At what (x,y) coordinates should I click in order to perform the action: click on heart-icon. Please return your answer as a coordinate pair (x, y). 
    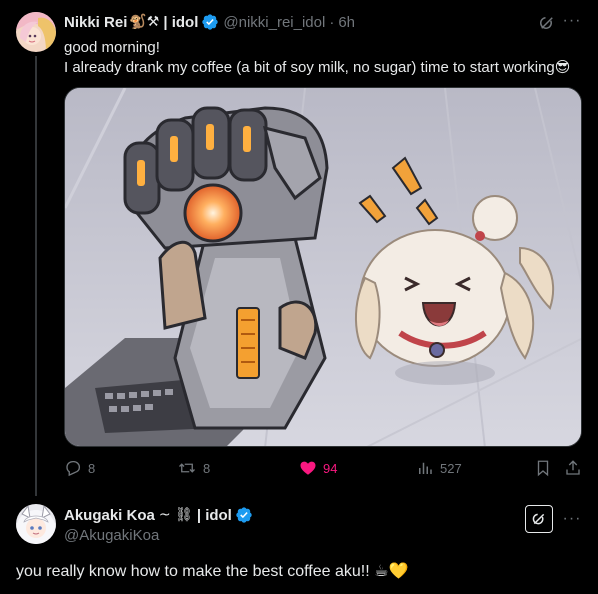
    Looking at the image, I should click on (308, 468).